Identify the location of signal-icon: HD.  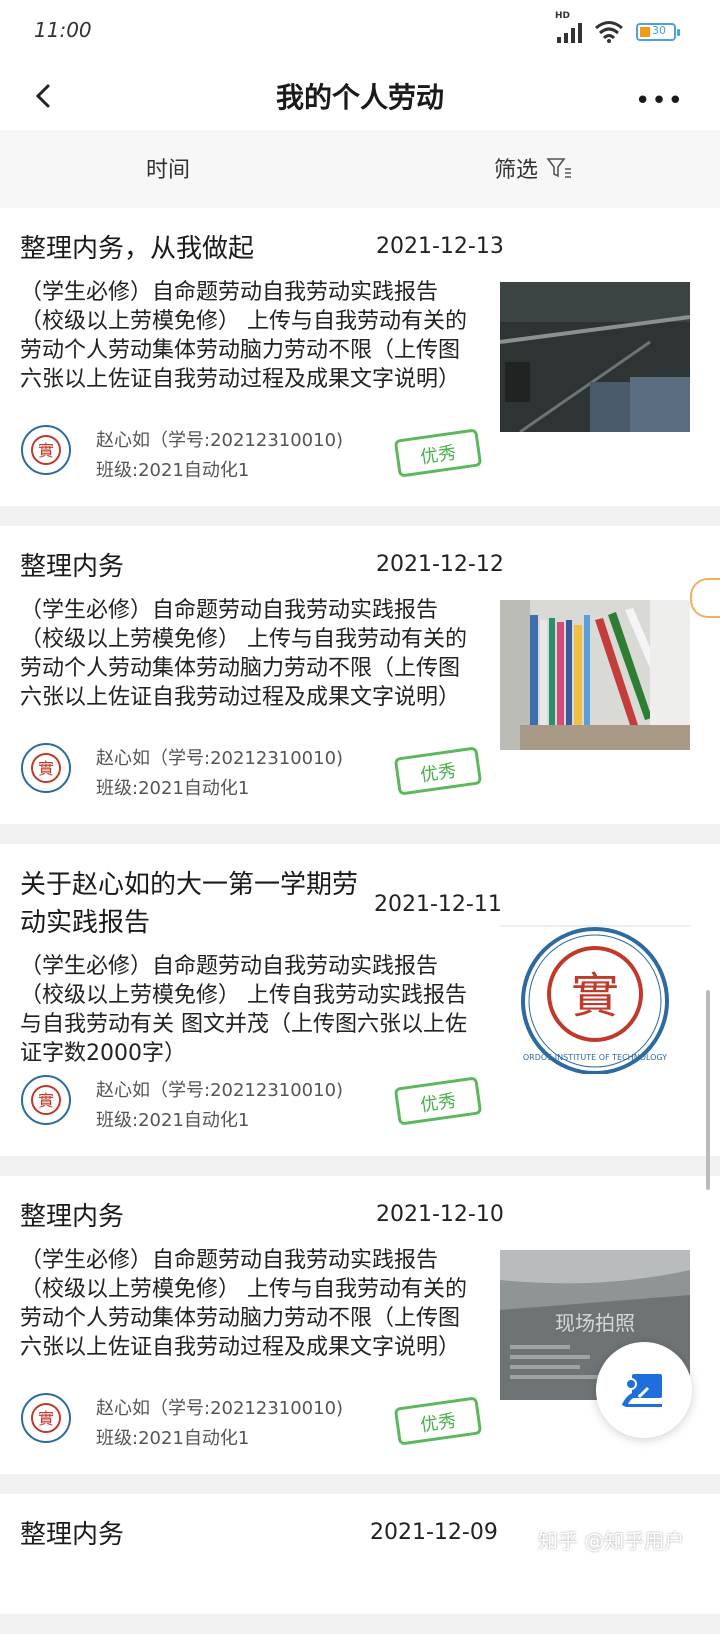
(568, 27).